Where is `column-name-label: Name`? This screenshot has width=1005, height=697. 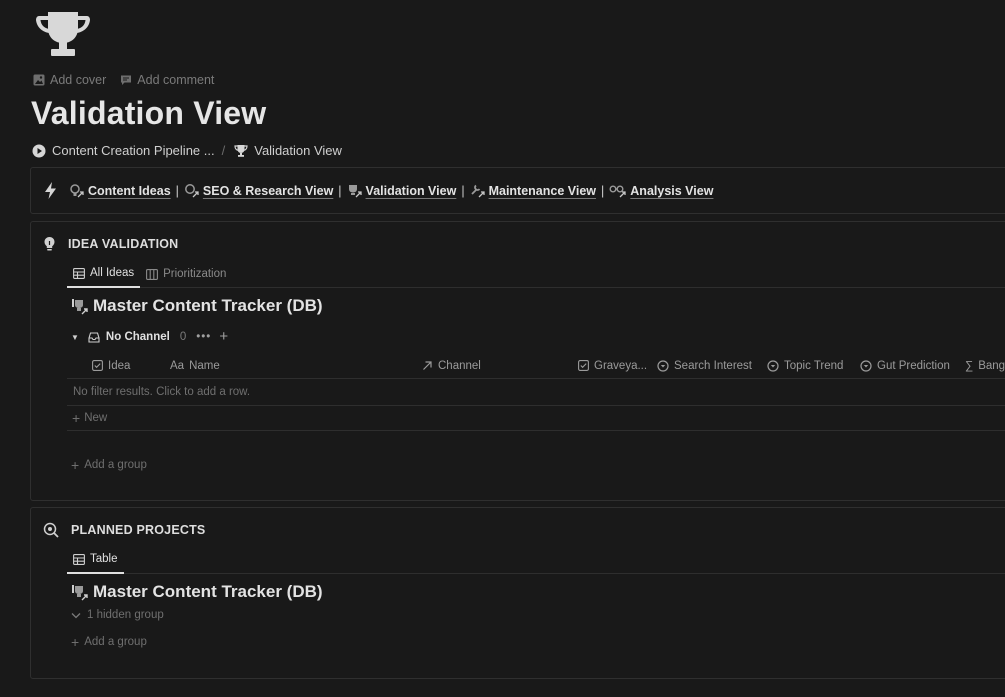 column-name-label: Name is located at coordinates (204, 365).